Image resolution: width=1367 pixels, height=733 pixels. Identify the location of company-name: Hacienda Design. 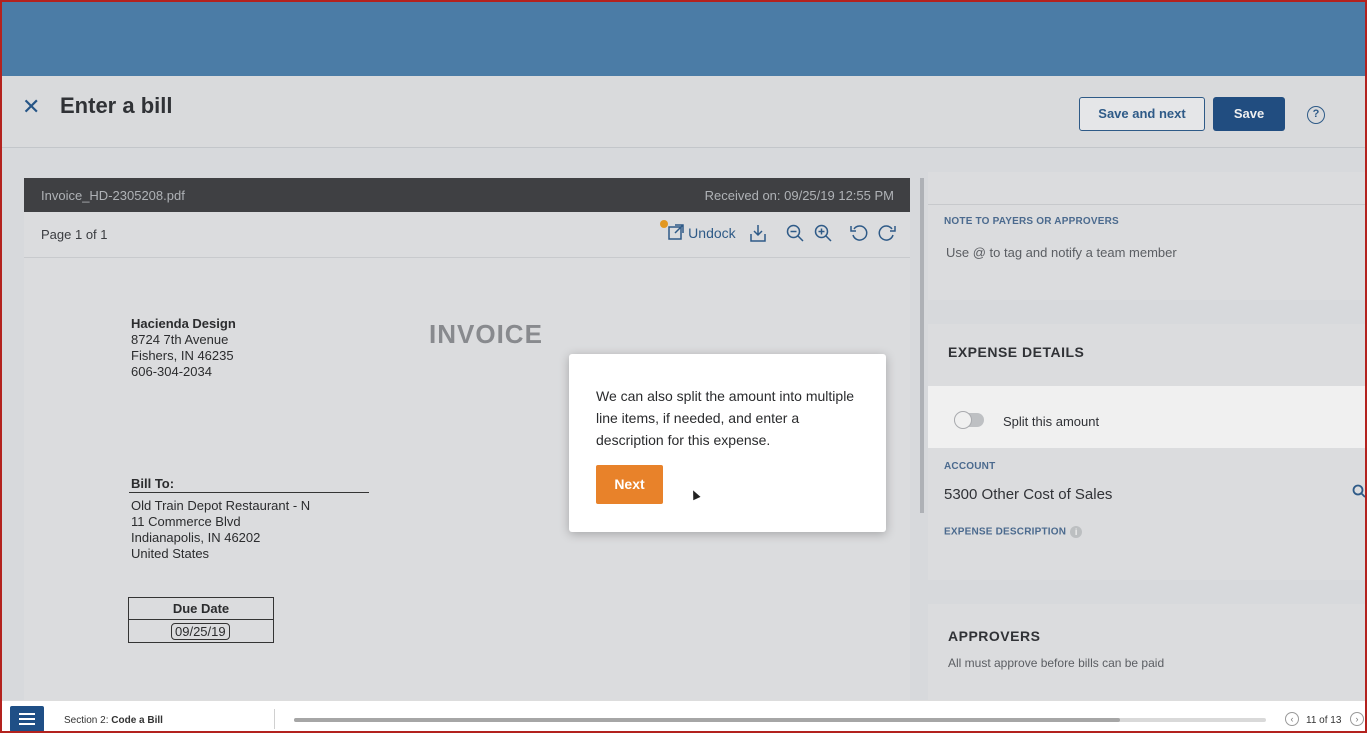
(183, 323).